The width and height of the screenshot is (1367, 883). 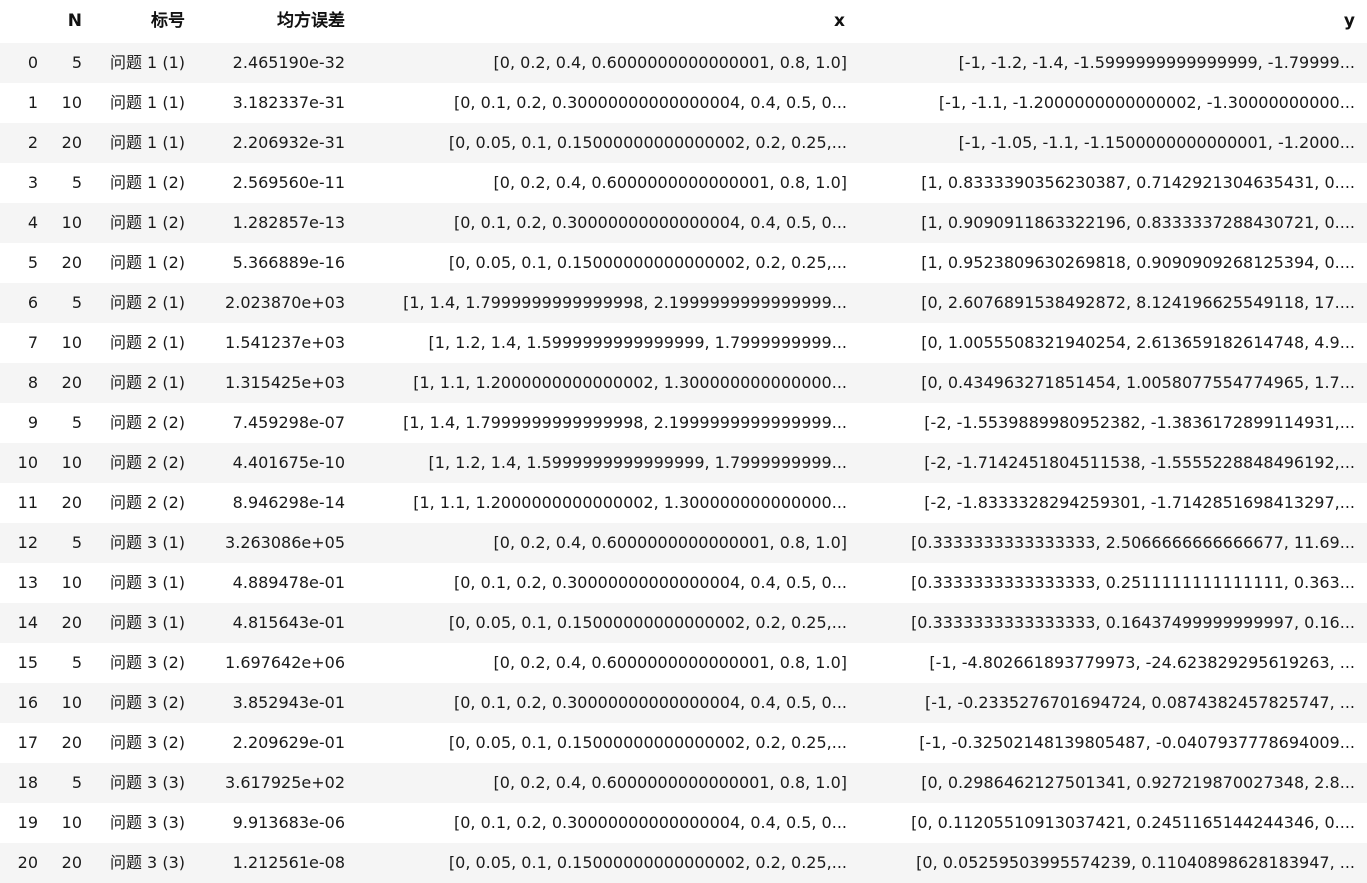 What do you see at coordinates (32, 62) in the screenshot?
I see `row-index: 0` at bounding box center [32, 62].